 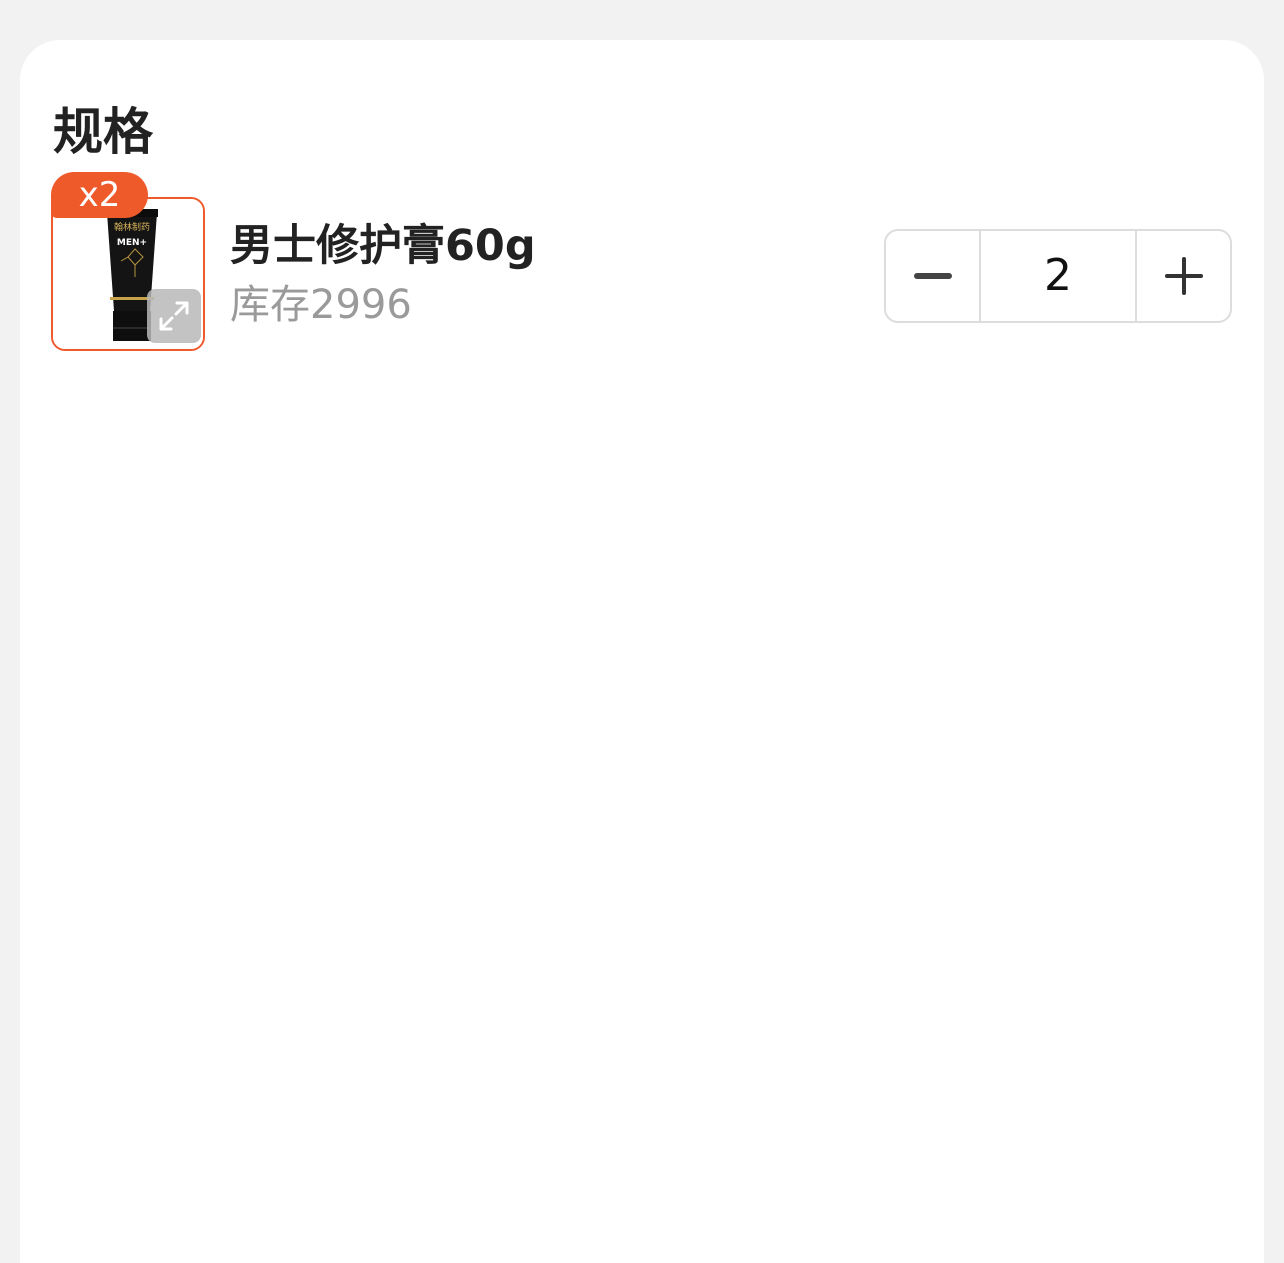 I want to click on increase-button, so click(x=1182, y=276).